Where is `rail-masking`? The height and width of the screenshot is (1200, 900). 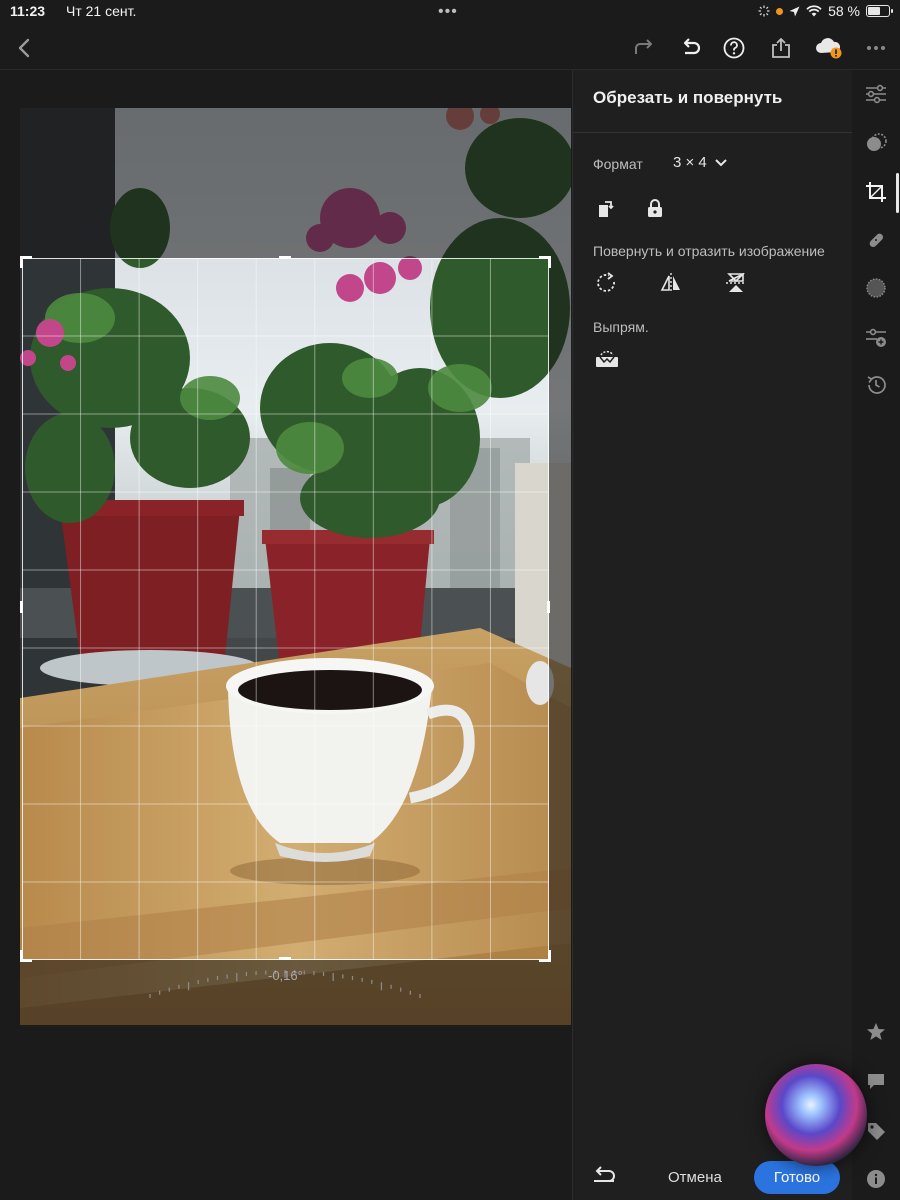
rail-masking is located at coordinates (876, 143).